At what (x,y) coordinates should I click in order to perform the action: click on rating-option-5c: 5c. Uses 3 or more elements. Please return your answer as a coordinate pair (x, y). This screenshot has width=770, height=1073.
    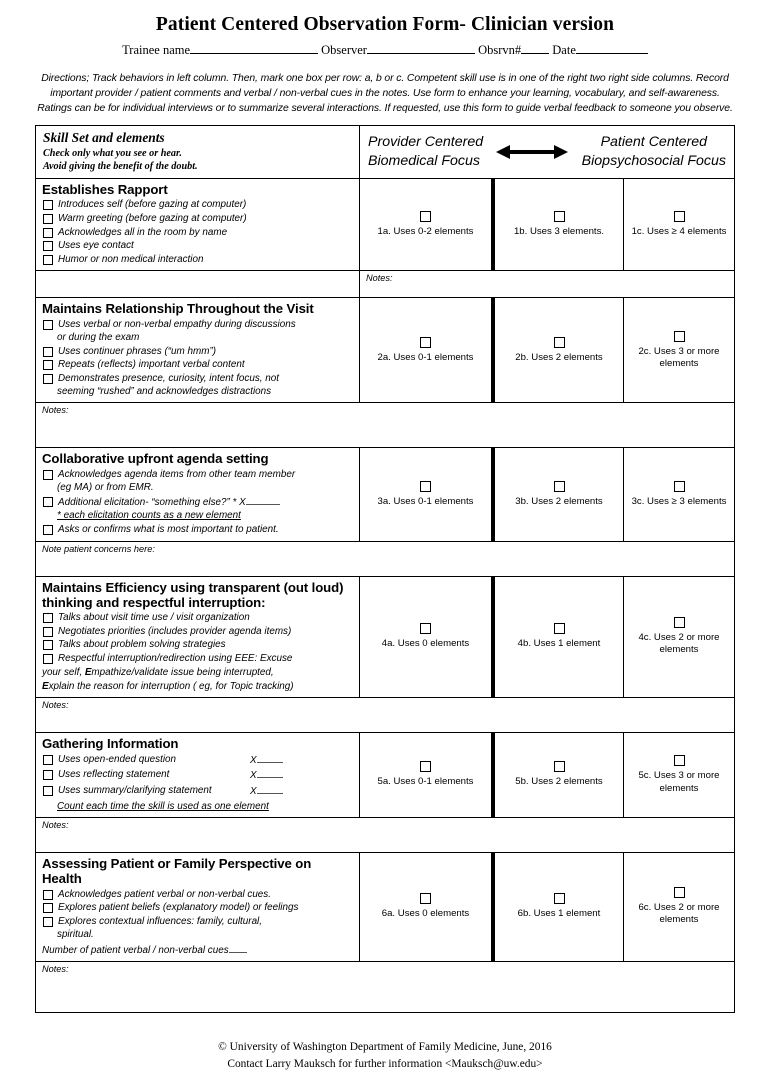
    Looking at the image, I should click on (679, 775).